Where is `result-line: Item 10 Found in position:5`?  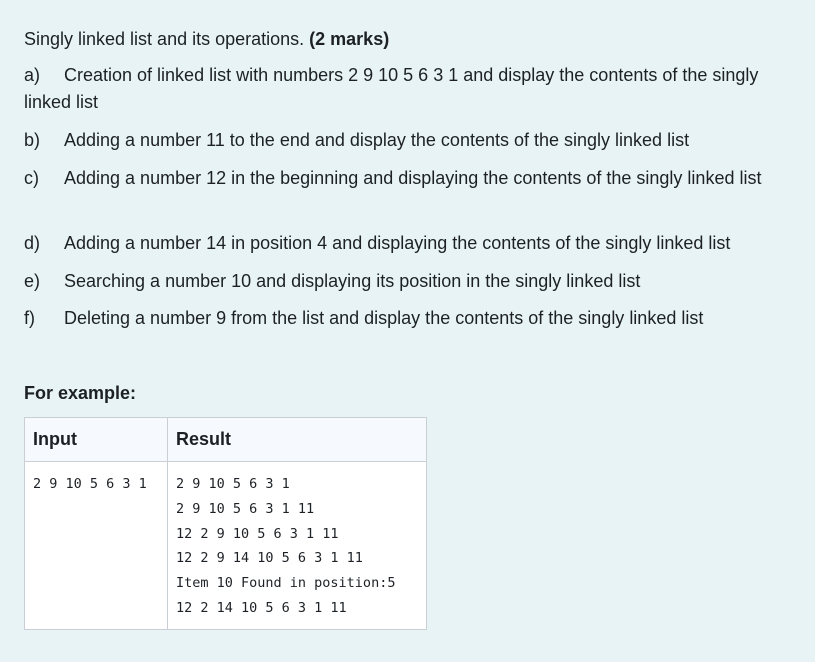 result-line: Item 10 Found in position:5 is located at coordinates (286, 583).